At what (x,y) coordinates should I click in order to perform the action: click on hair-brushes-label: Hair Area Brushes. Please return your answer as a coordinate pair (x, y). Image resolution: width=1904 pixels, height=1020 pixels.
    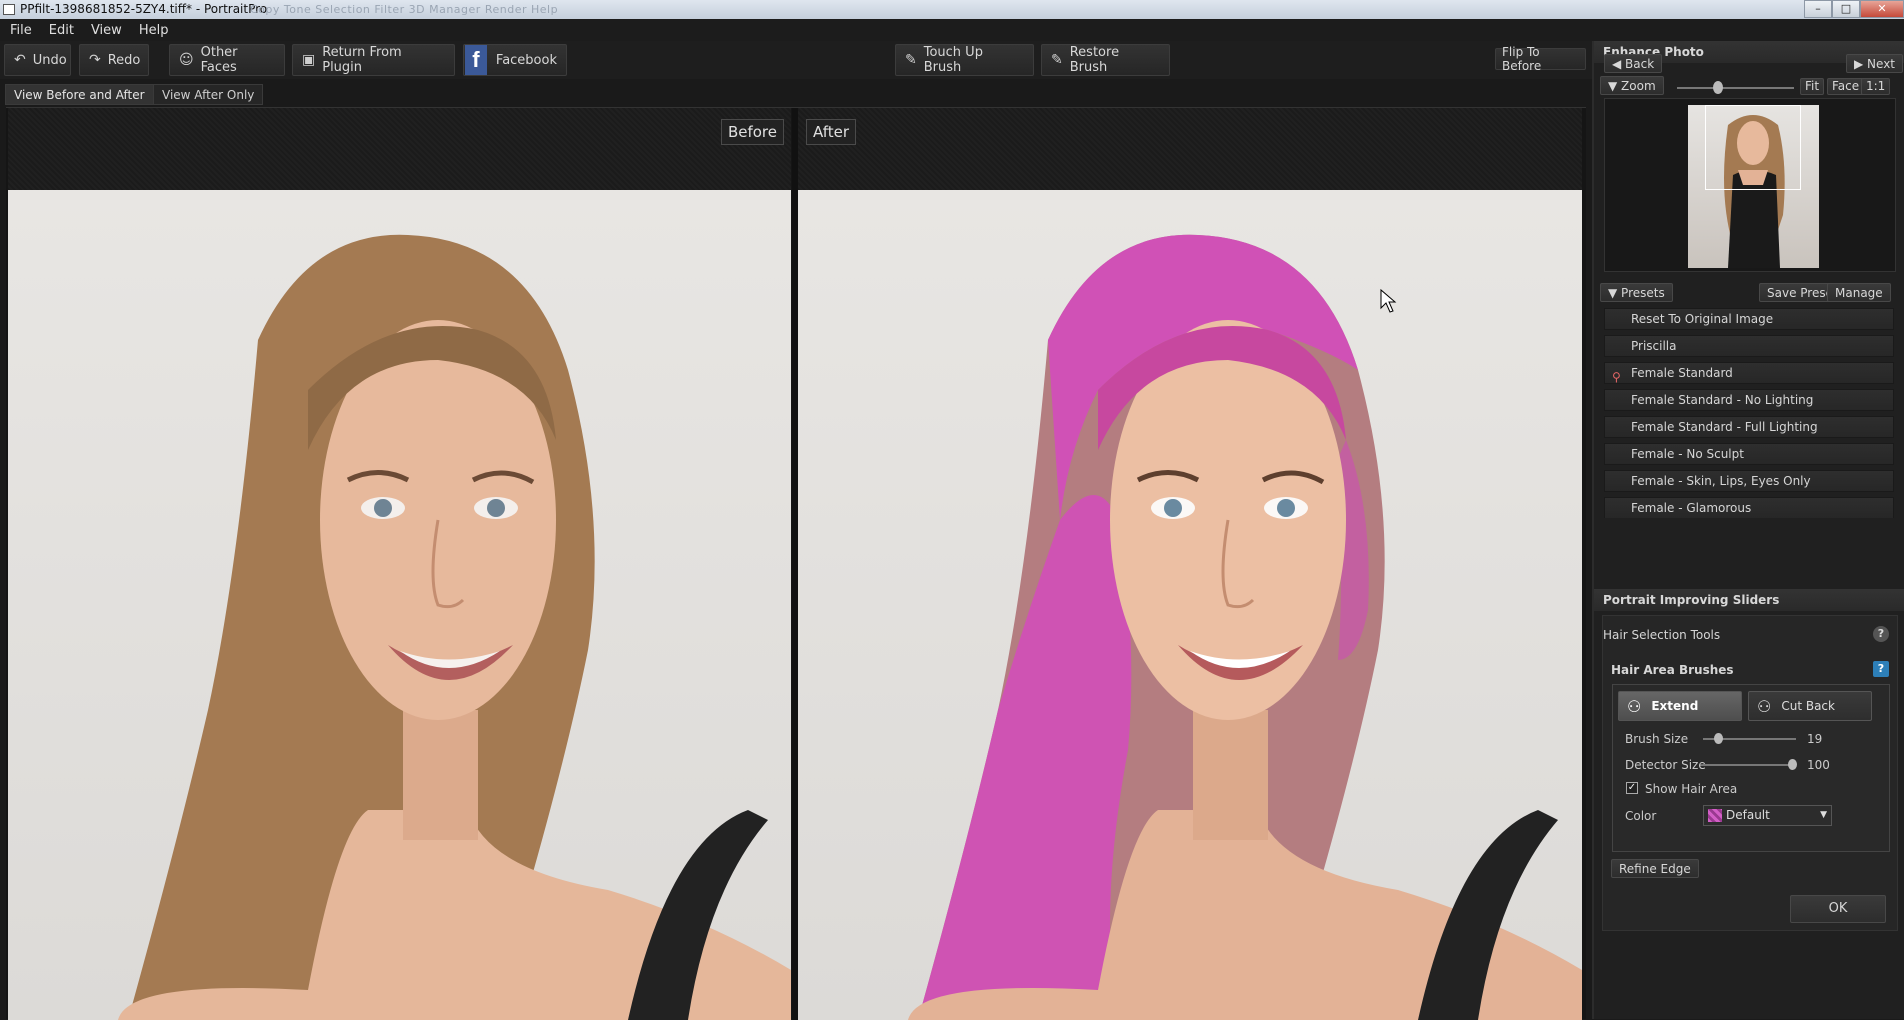
    Looking at the image, I should click on (1672, 670).